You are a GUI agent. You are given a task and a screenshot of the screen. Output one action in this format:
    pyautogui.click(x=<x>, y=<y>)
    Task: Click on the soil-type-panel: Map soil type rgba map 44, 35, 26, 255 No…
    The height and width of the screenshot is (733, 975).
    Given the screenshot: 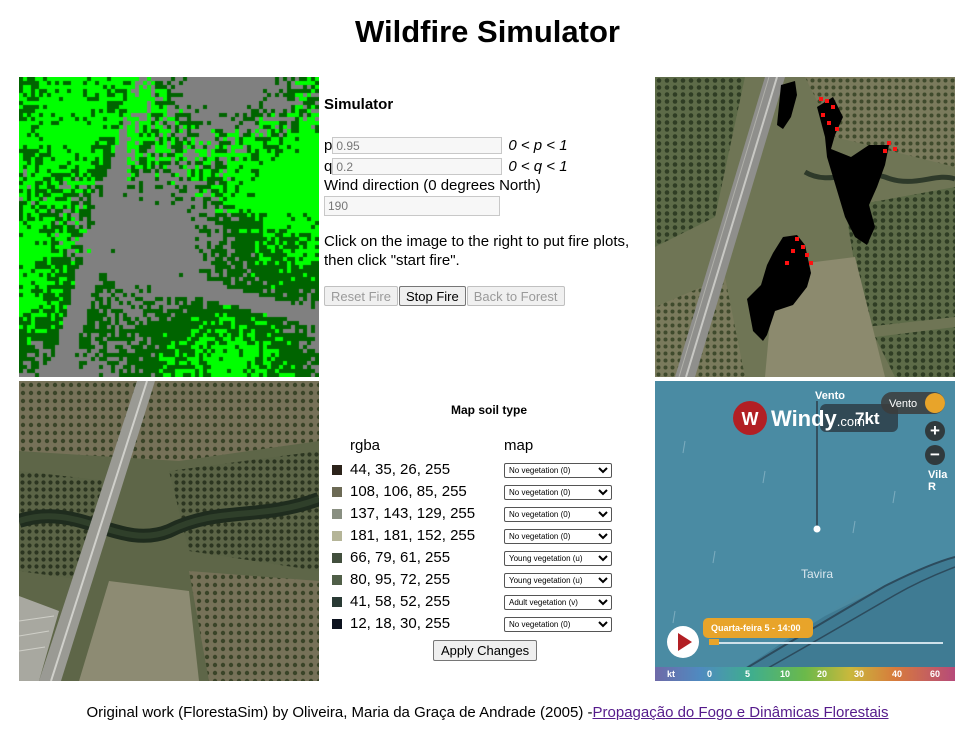 What is the action you would take?
    pyautogui.click(x=489, y=521)
    